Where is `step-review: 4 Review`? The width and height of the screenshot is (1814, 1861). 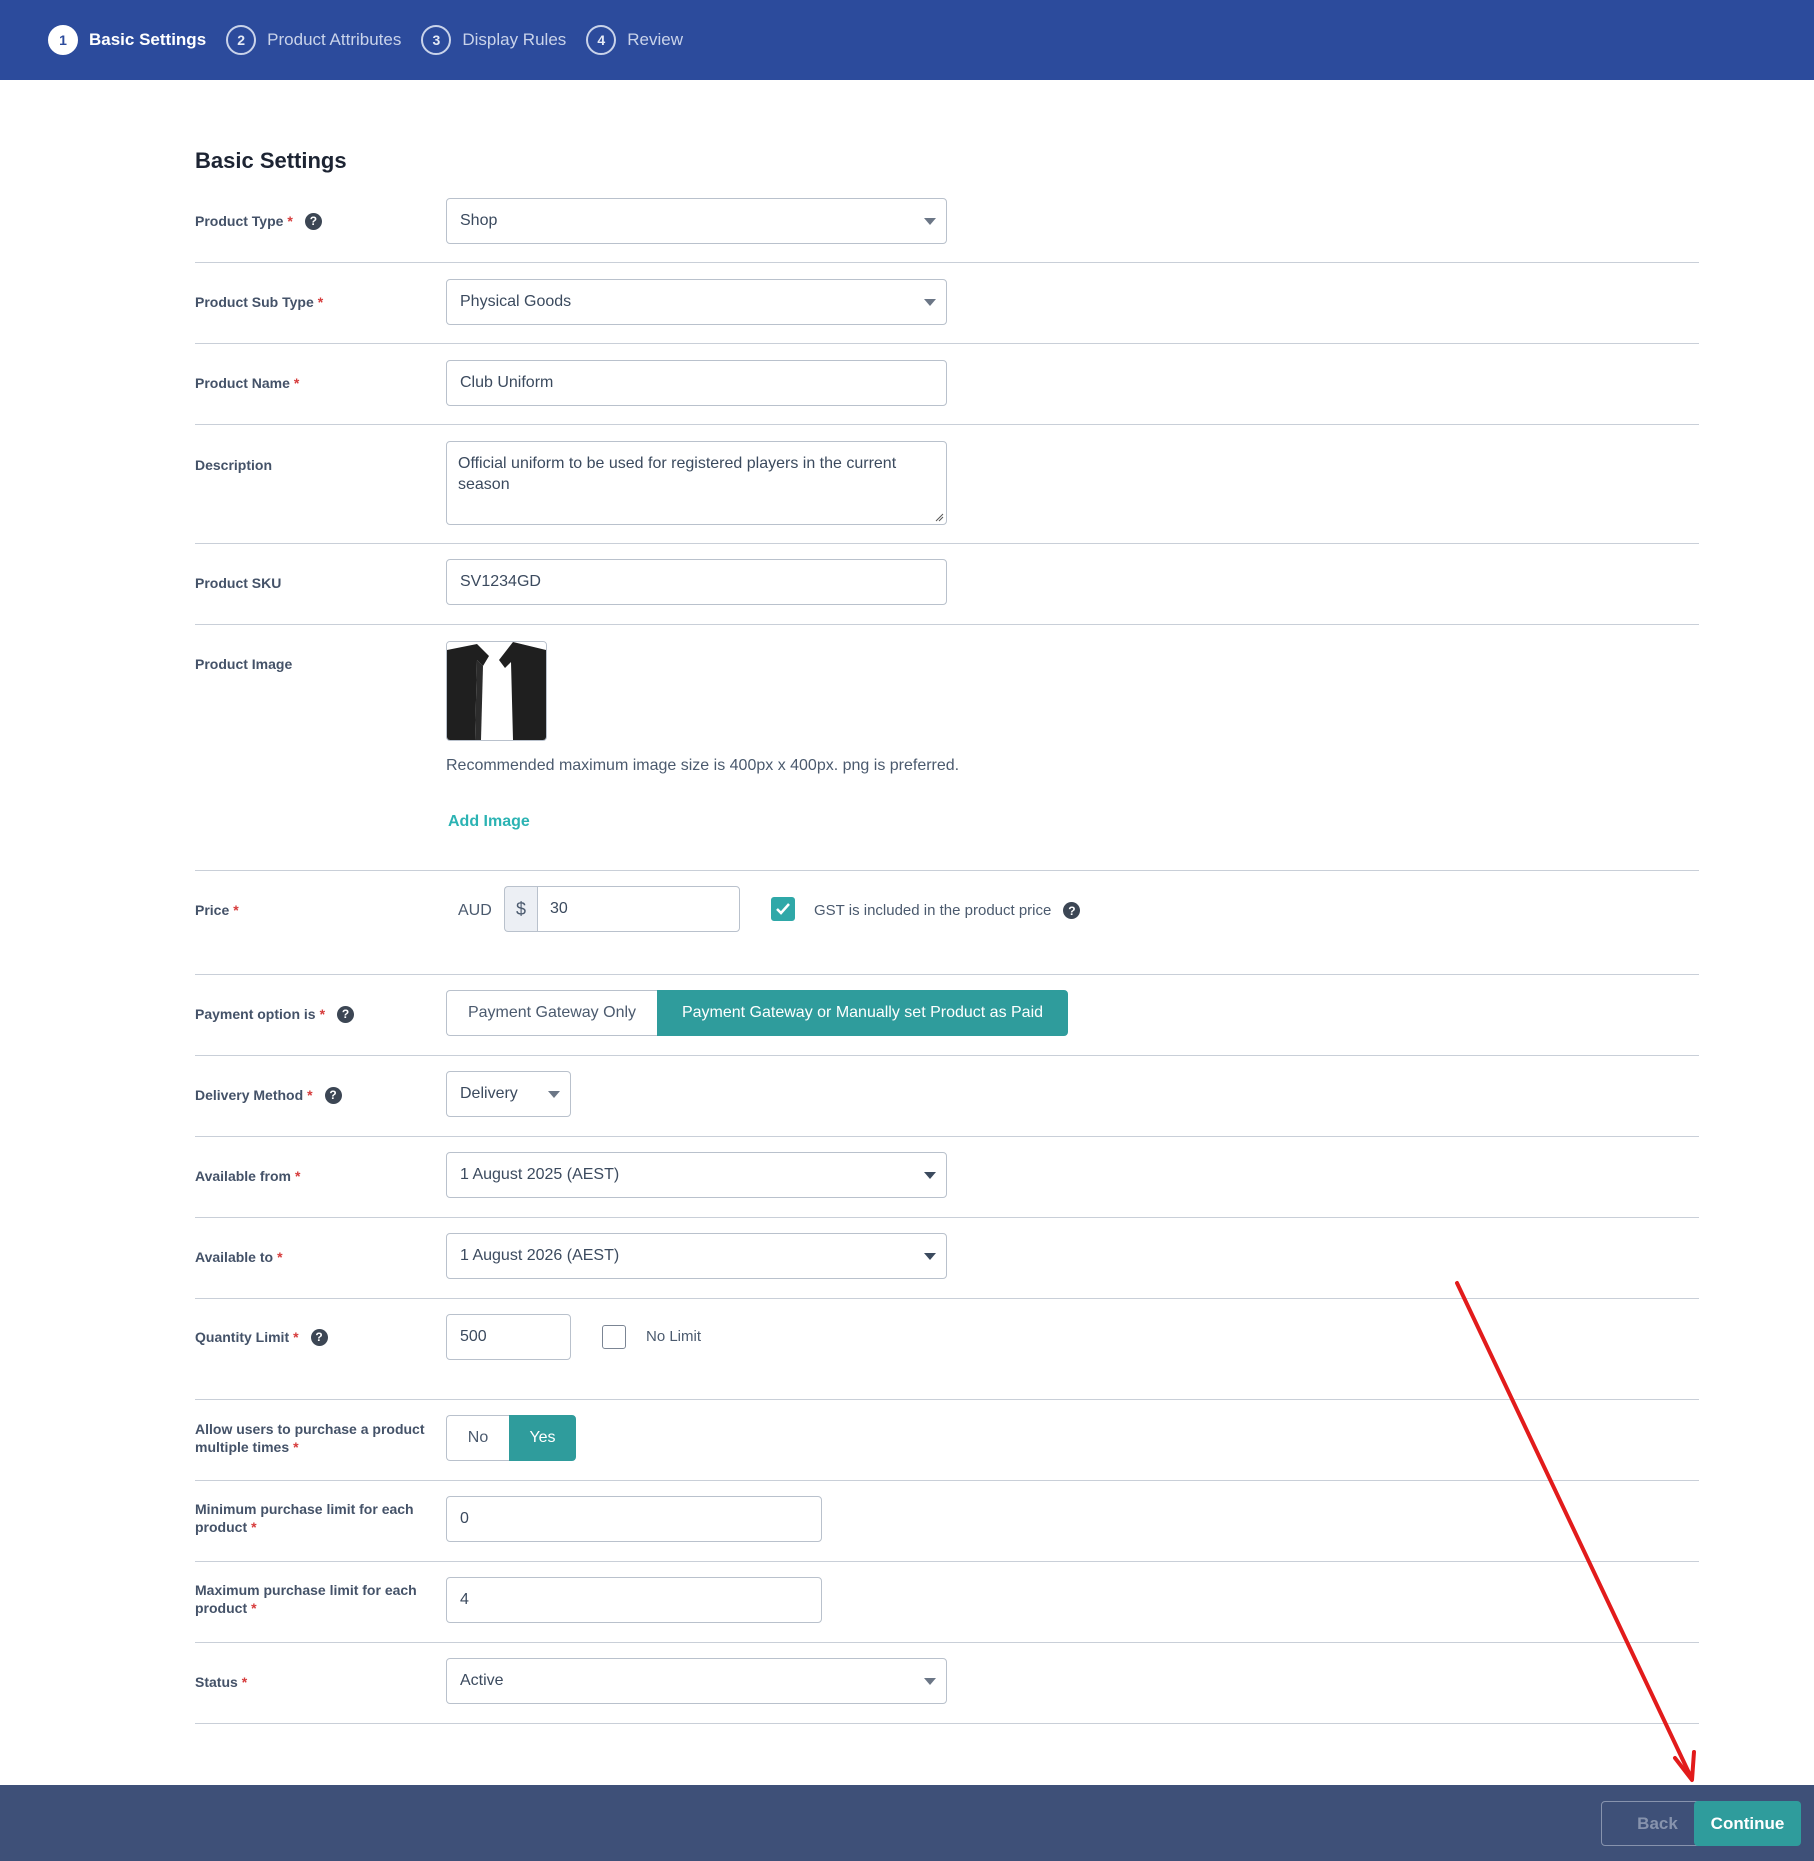
step-review: 4 Review is located at coordinates (634, 40).